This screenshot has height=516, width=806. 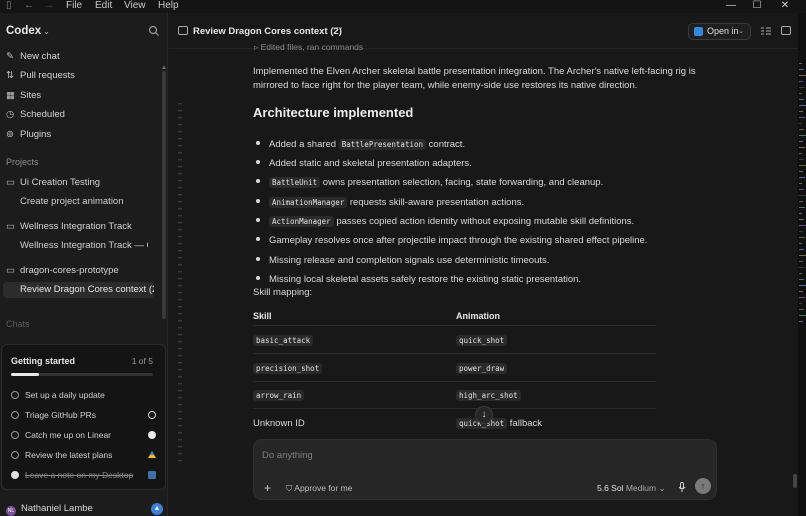 I want to click on more-options-icon: ···, so click(x=337, y=28).